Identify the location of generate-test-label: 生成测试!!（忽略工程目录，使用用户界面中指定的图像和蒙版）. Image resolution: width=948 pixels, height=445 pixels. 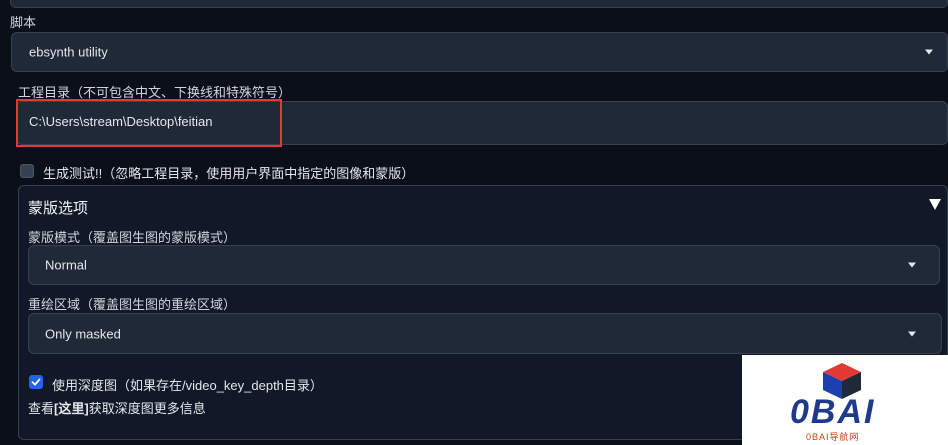
(229, 173).